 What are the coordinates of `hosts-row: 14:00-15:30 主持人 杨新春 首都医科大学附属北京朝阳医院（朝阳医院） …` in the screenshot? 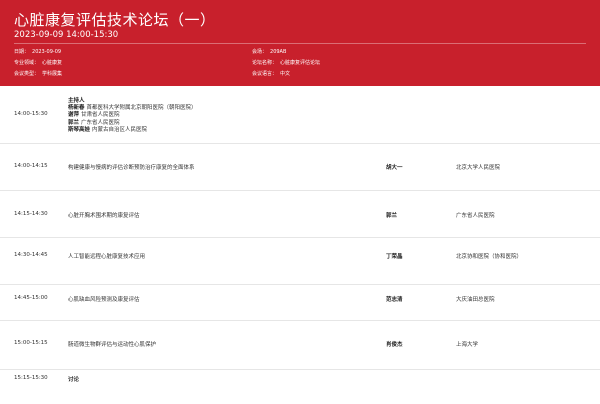 It's located at (300, 115).